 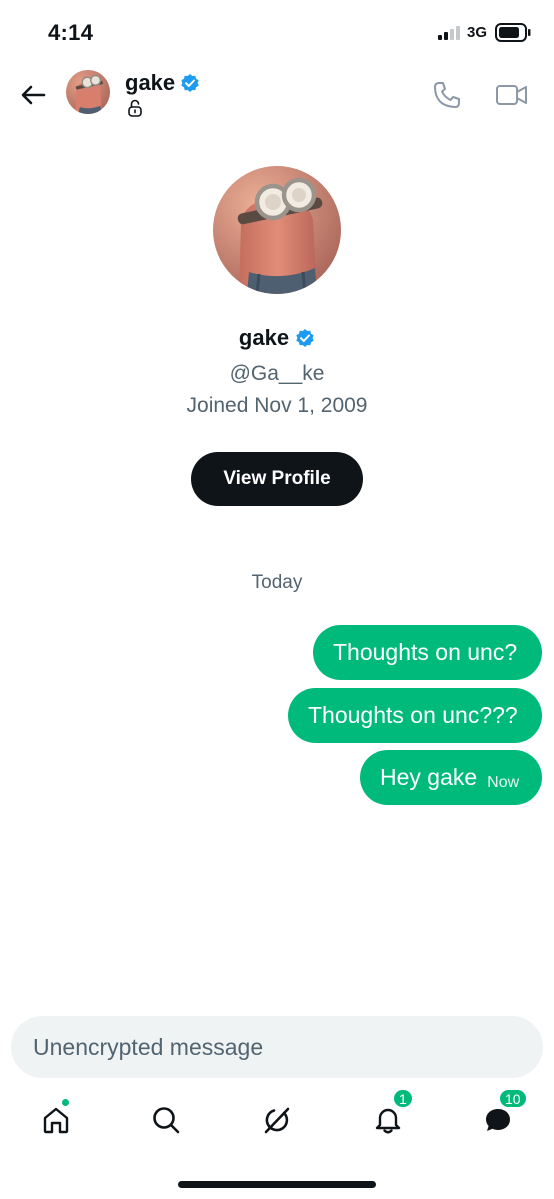 I want to click on tab-search, so click(x=166, y=1120).